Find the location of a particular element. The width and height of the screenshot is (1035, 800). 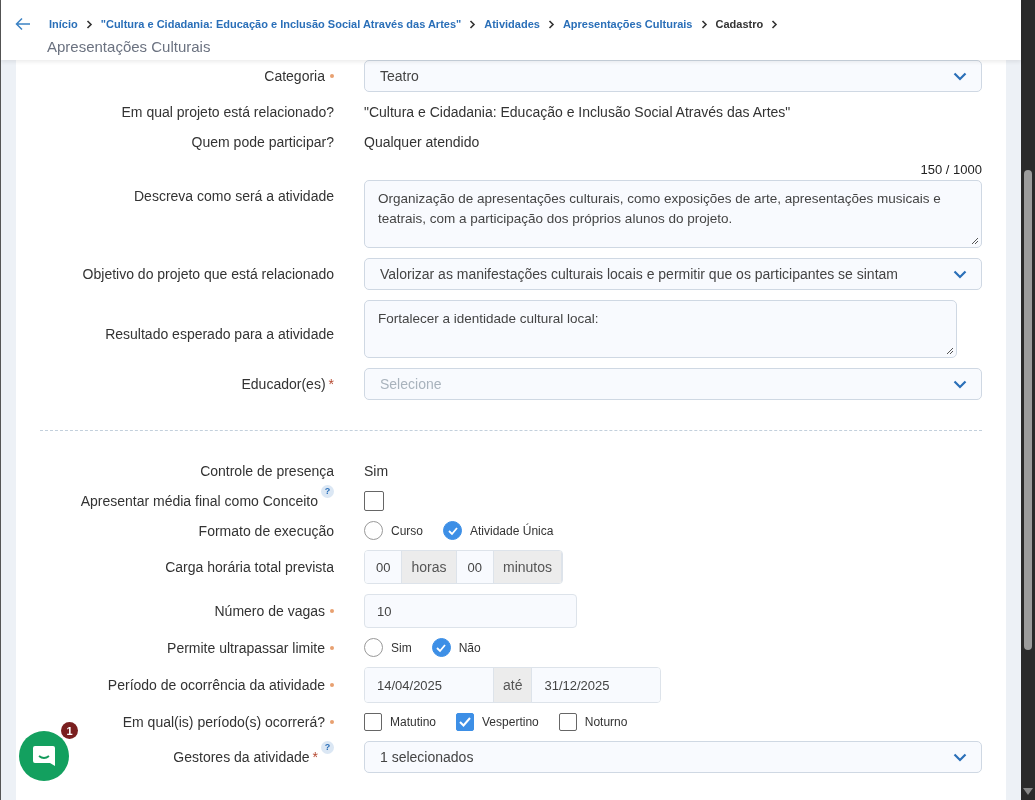

field-label: Gestores da atividade is located at coordinates (241, 757).